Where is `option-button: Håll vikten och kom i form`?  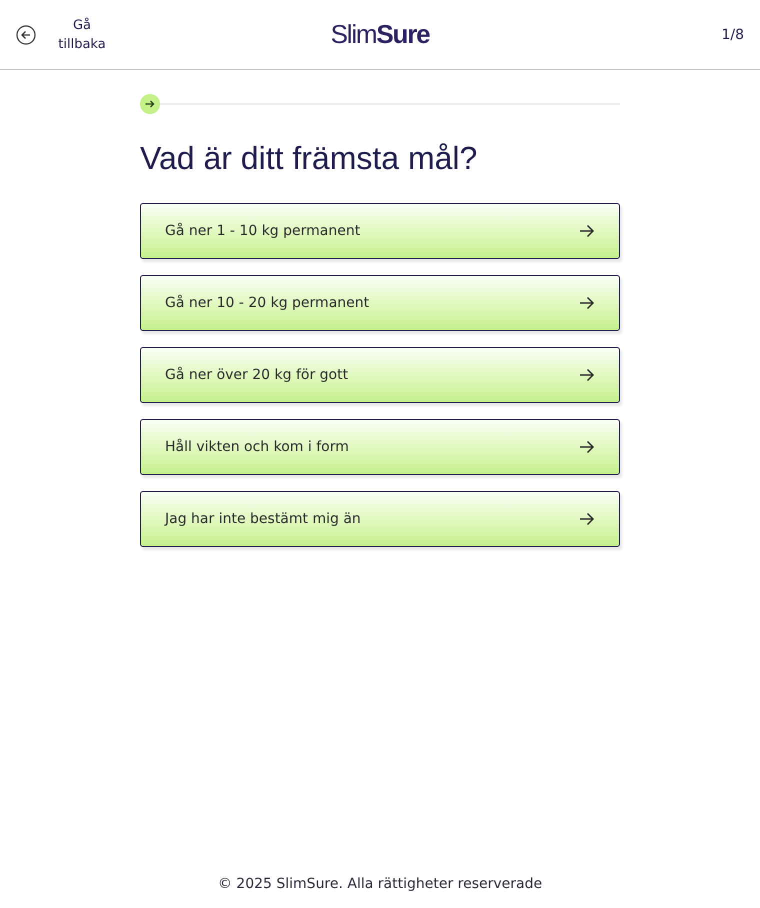 option-button: Håll vikten och kom i form is located at coordinates (380, 447).